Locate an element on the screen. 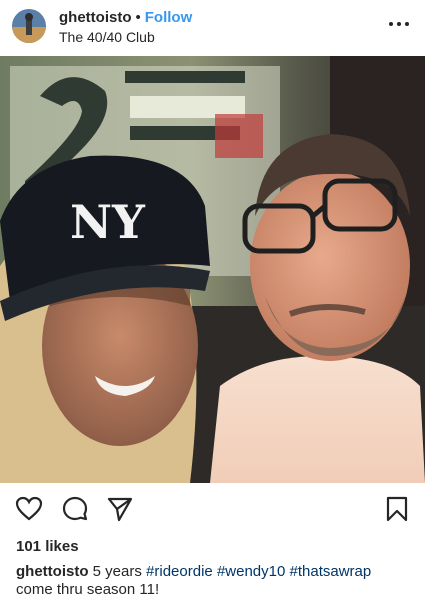  caption-username: ghettoisto is located at coordinates (52, 571).